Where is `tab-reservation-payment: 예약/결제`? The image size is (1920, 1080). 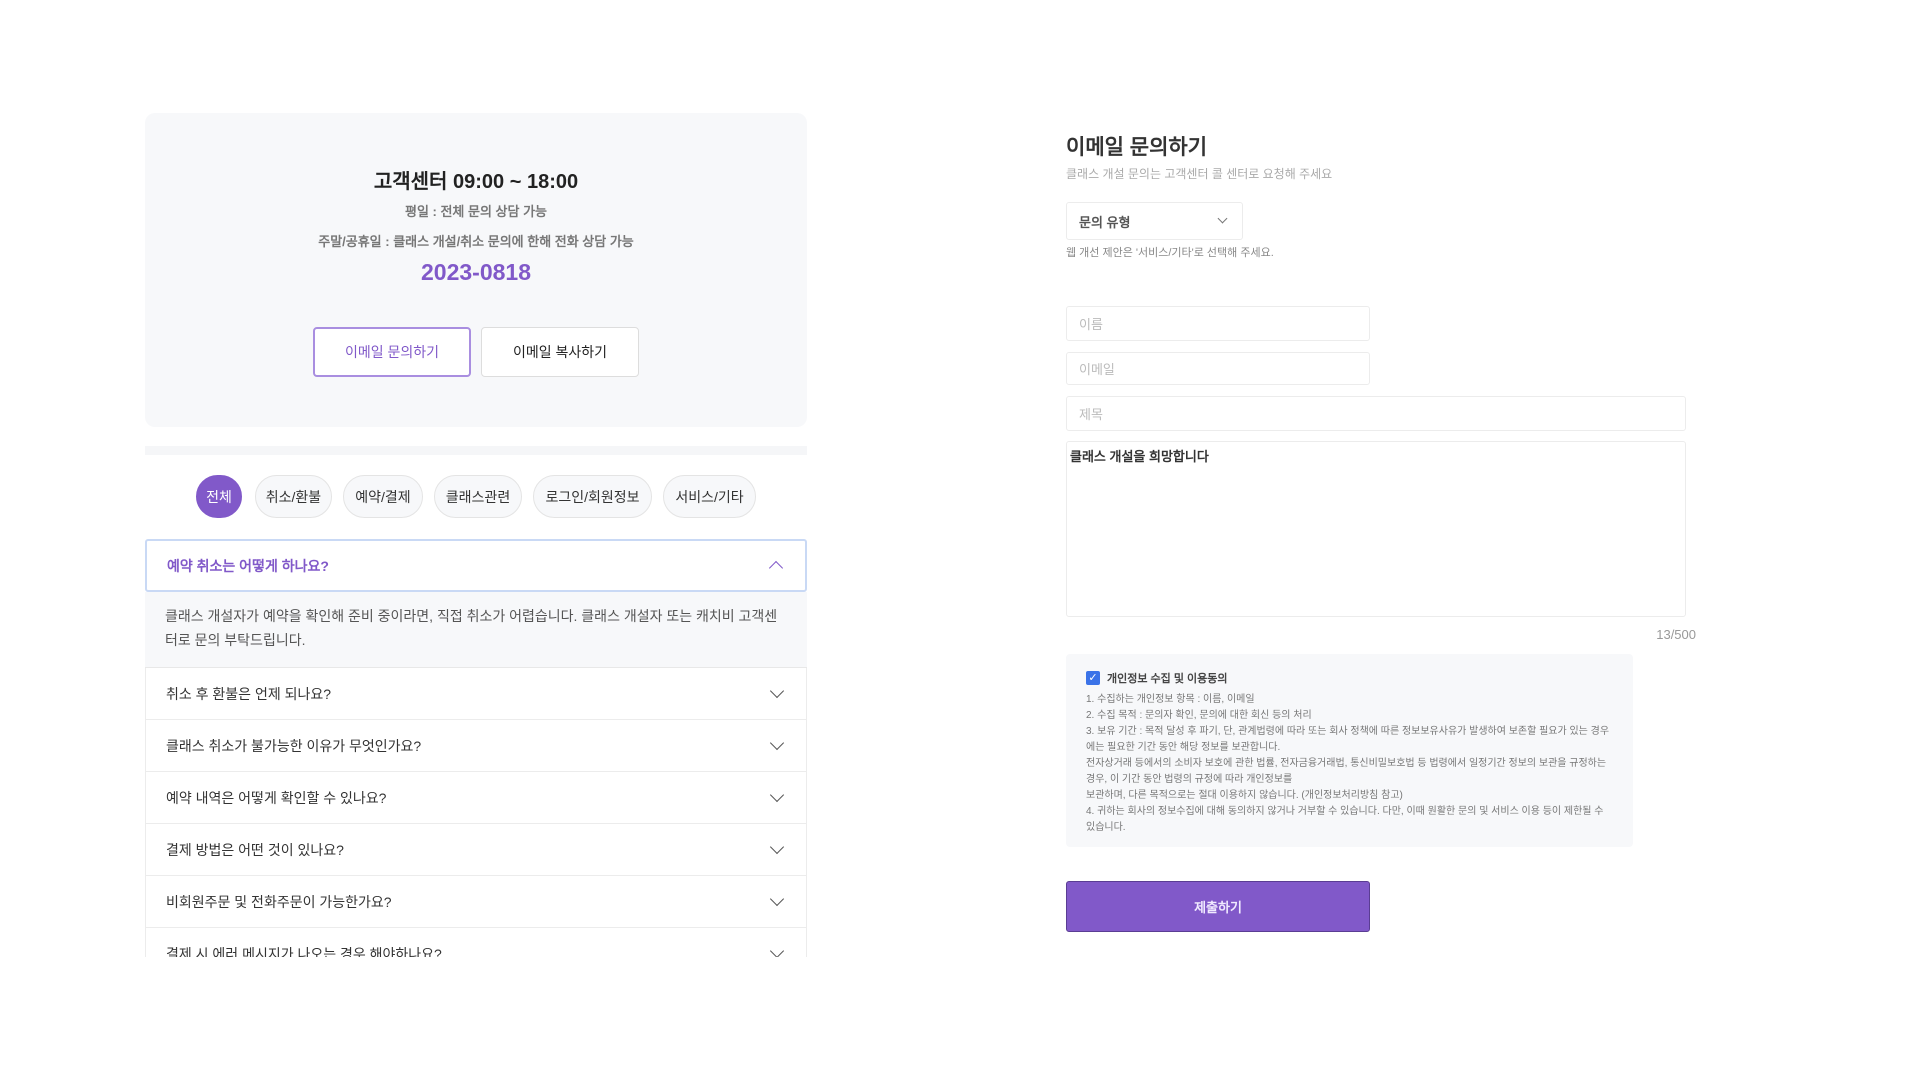
tab-reservation-payment: 예약/결제 is located at coordinates (383, 496).